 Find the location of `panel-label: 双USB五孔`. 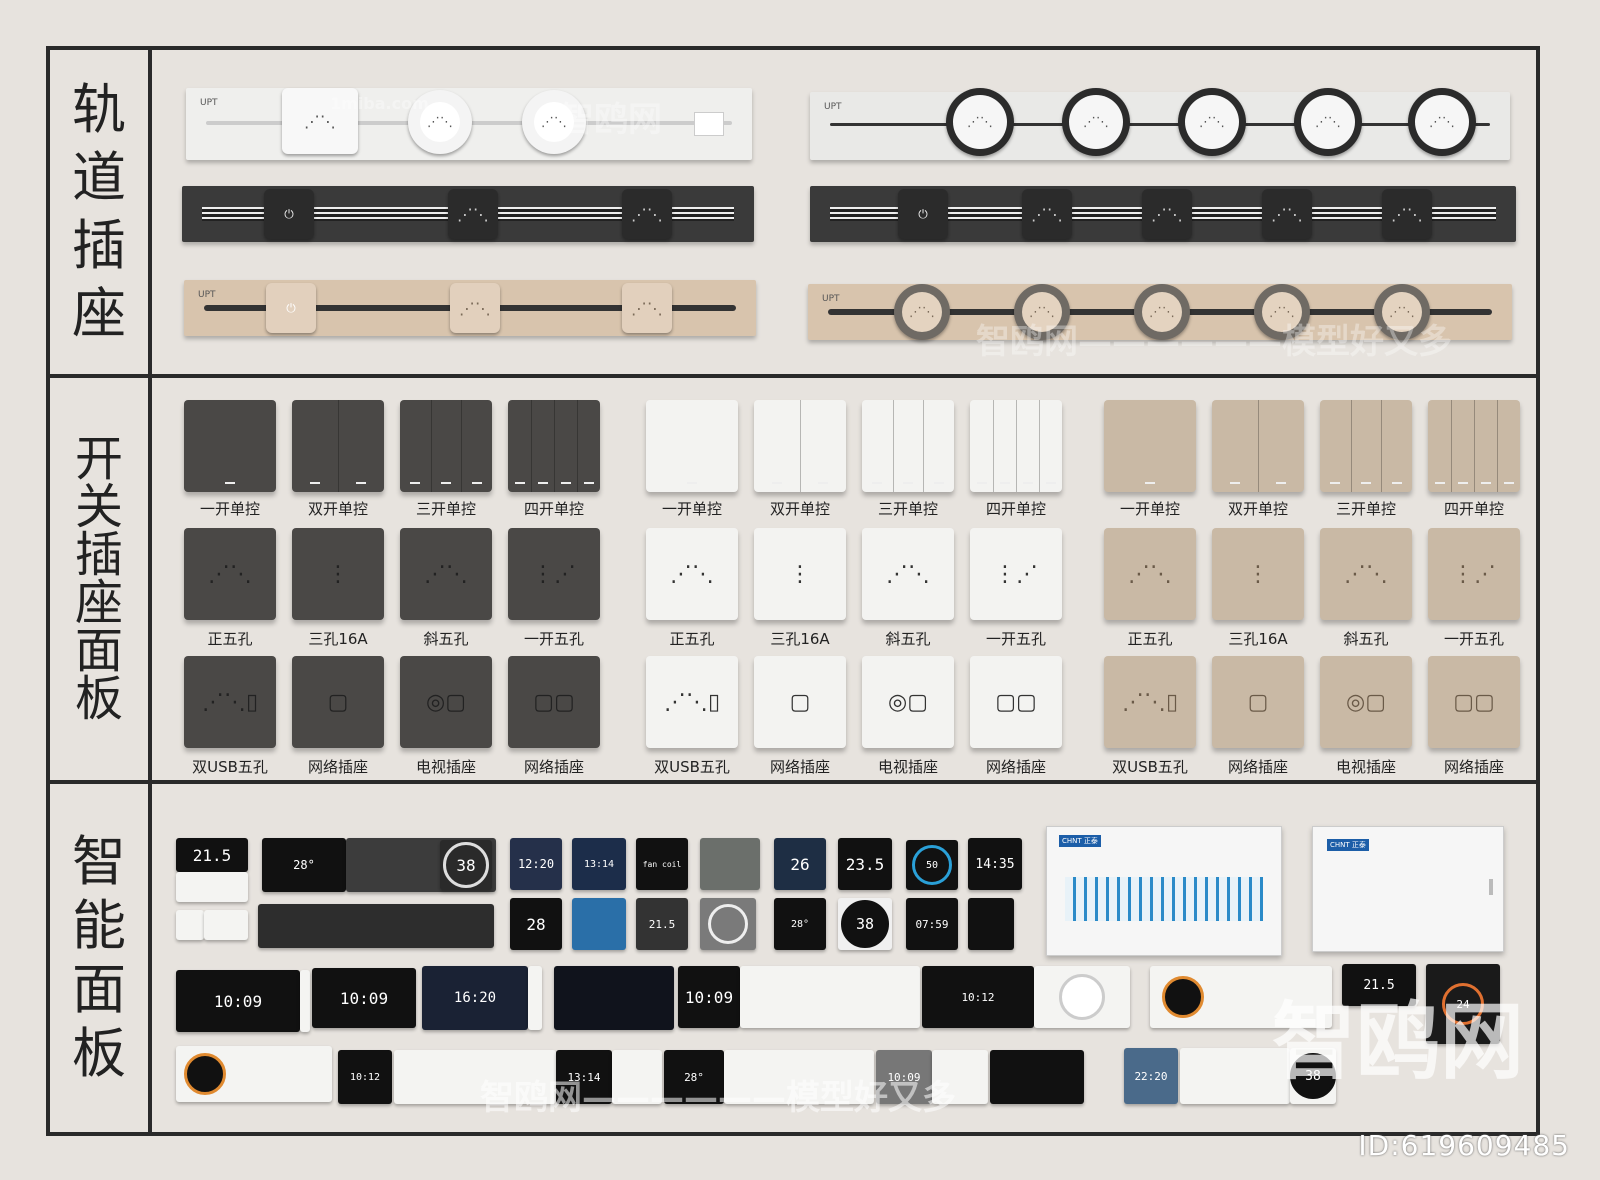

panel-label: 双USB五孔 is located at coordinates (1150, 767).